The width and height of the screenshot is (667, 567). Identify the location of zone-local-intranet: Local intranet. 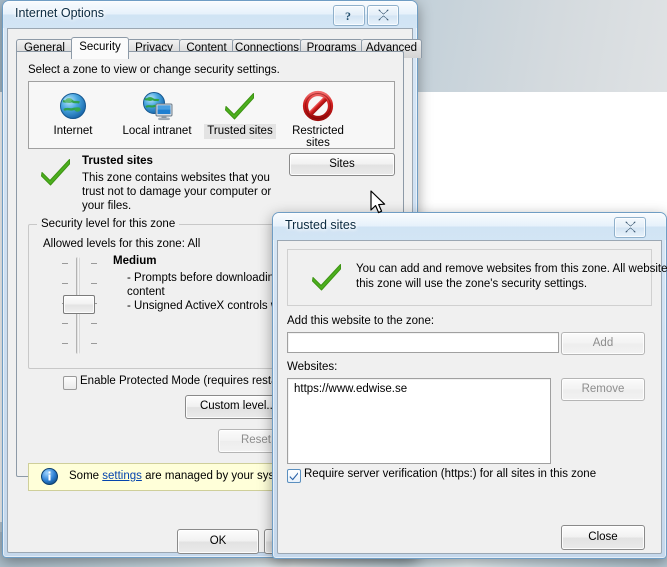
(157, 113).